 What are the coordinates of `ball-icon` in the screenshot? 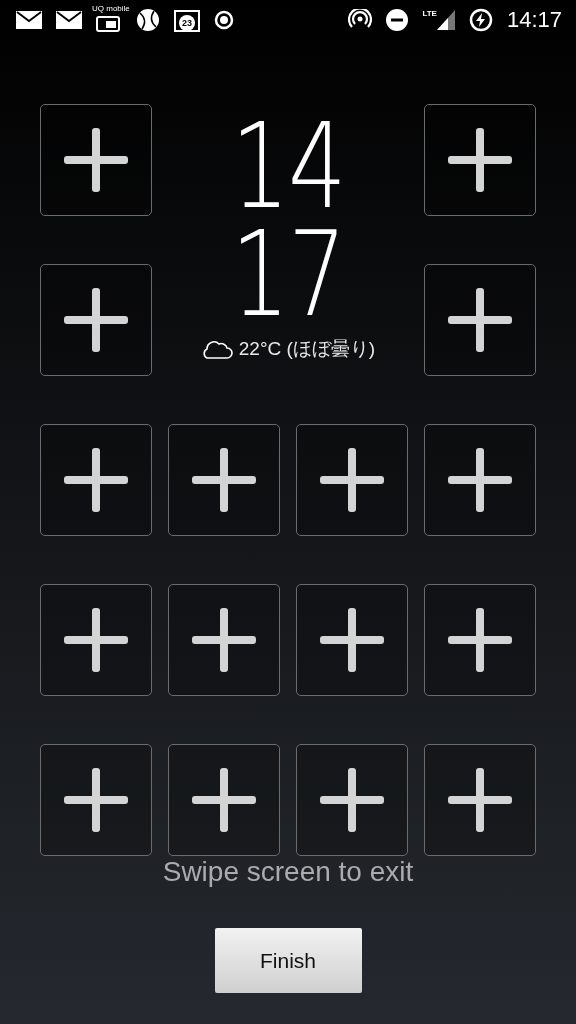 It's located at (148, 20).